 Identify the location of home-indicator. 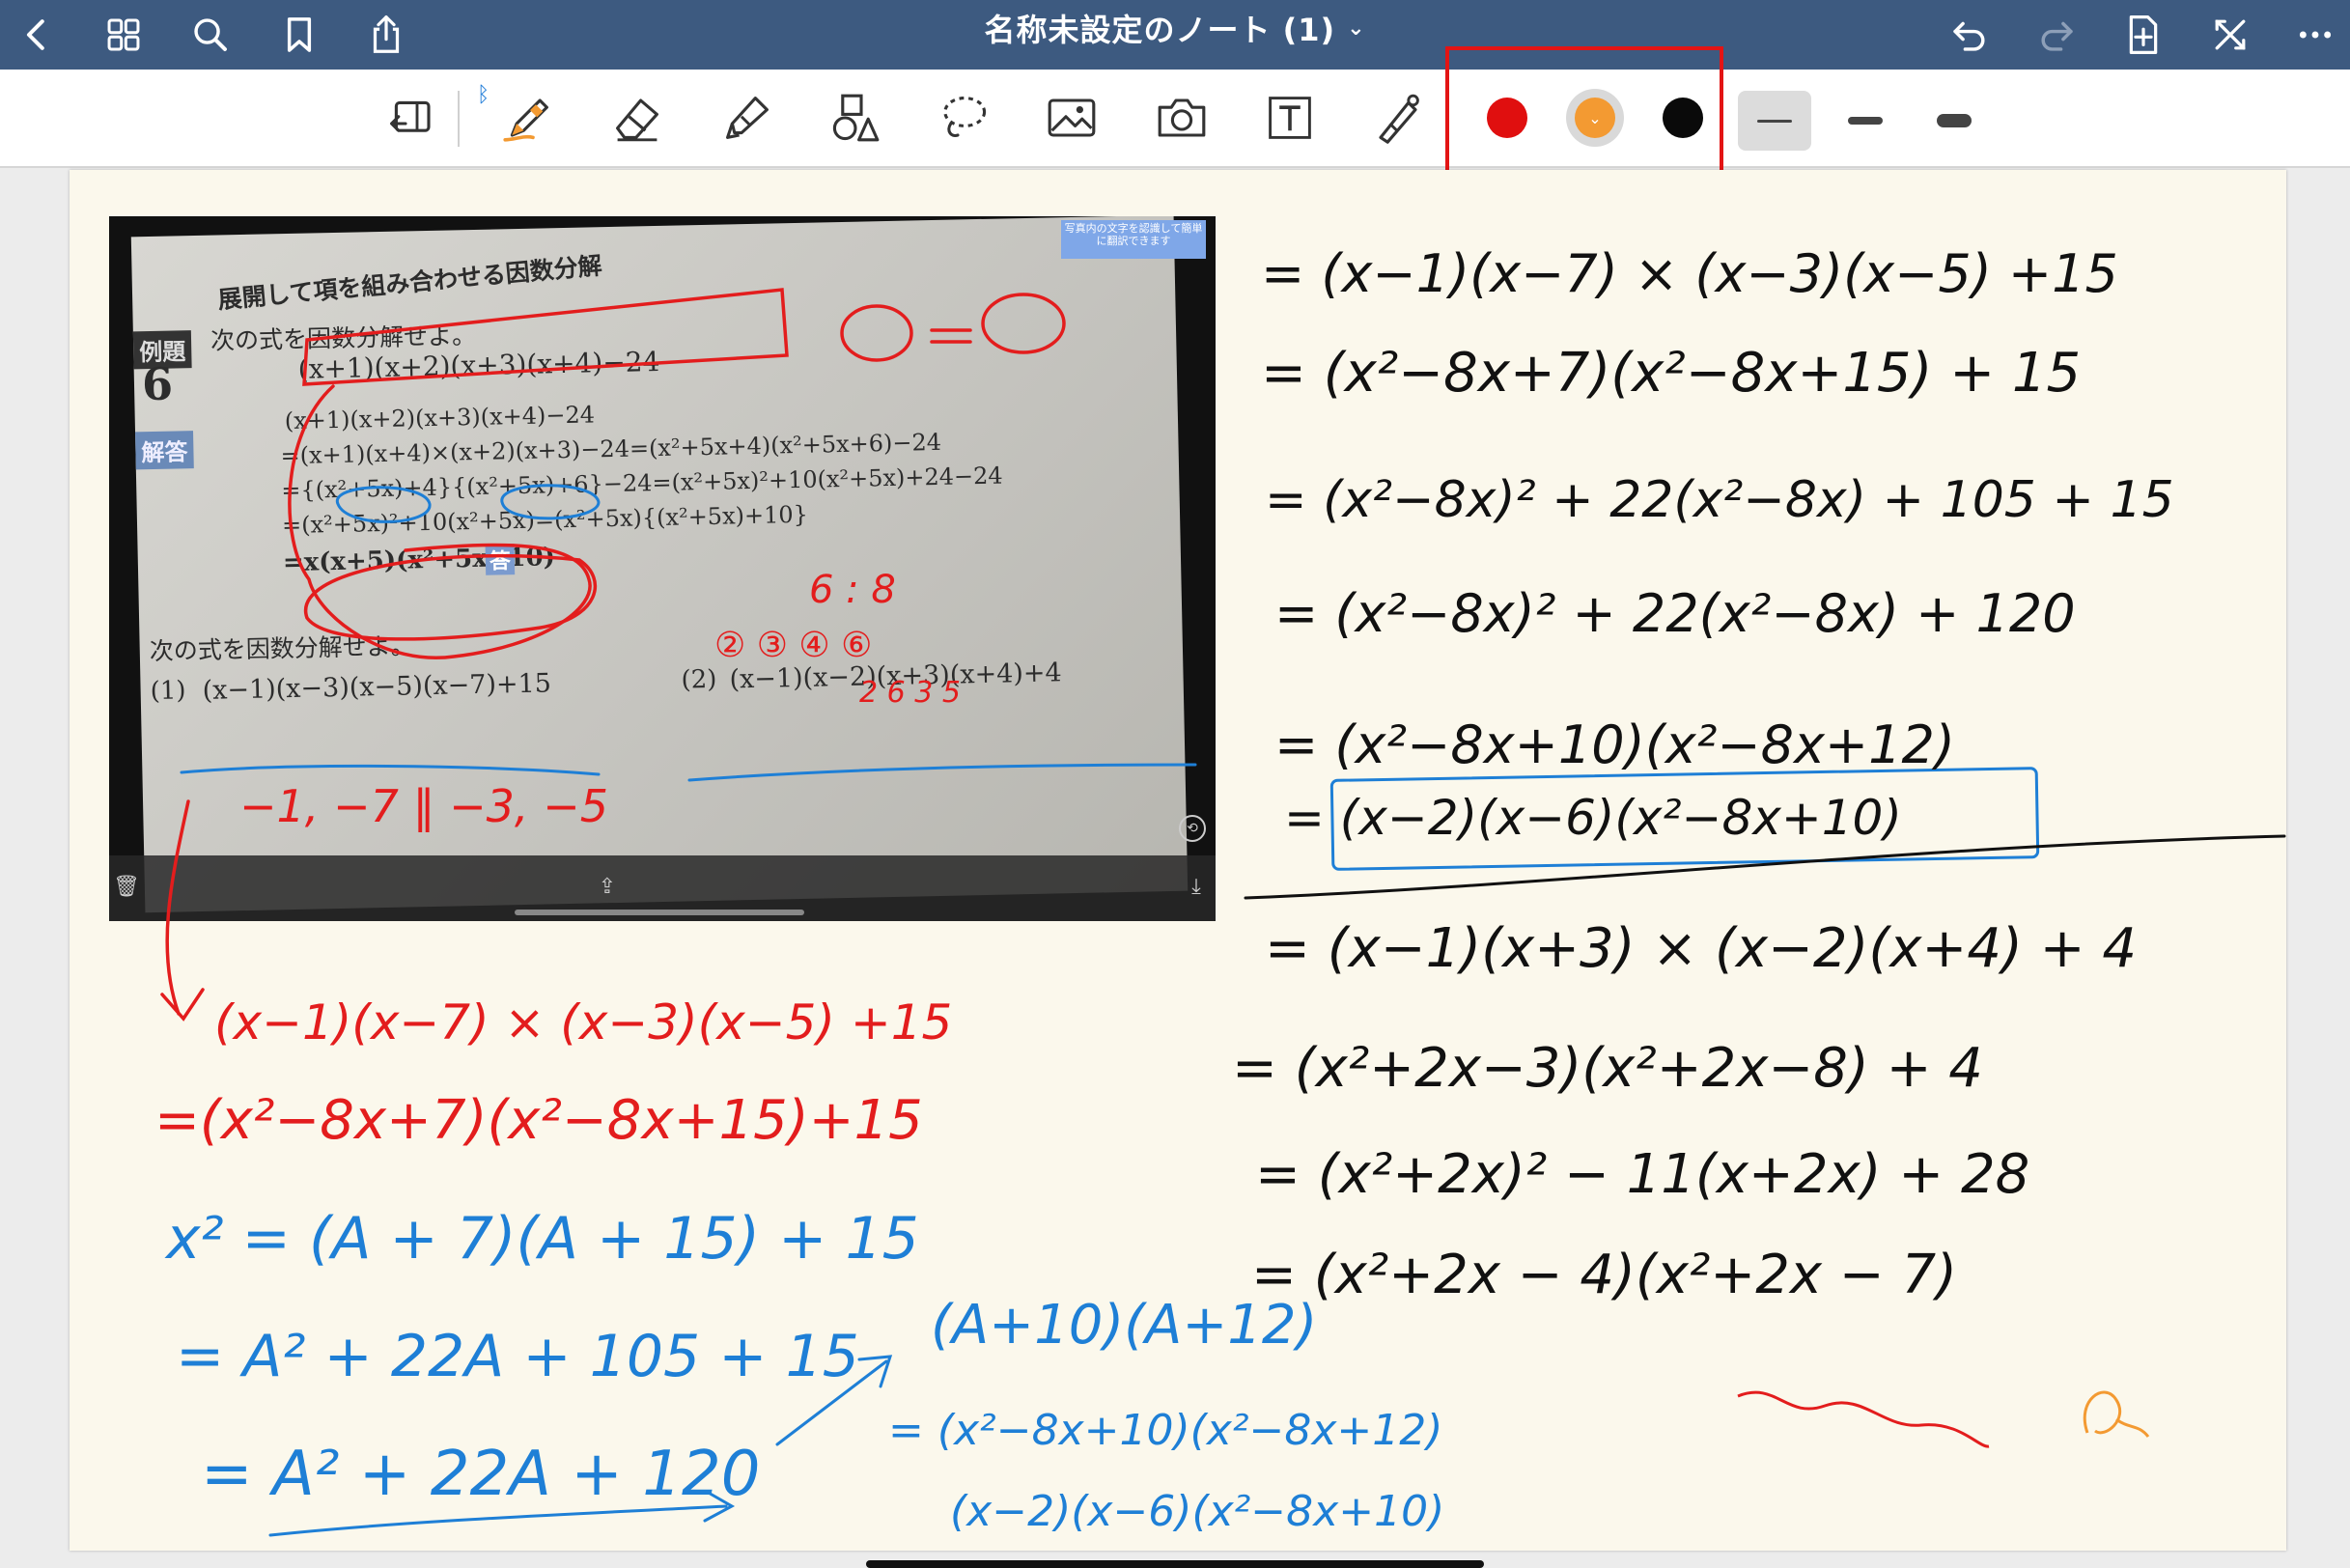
(1175, 1564).